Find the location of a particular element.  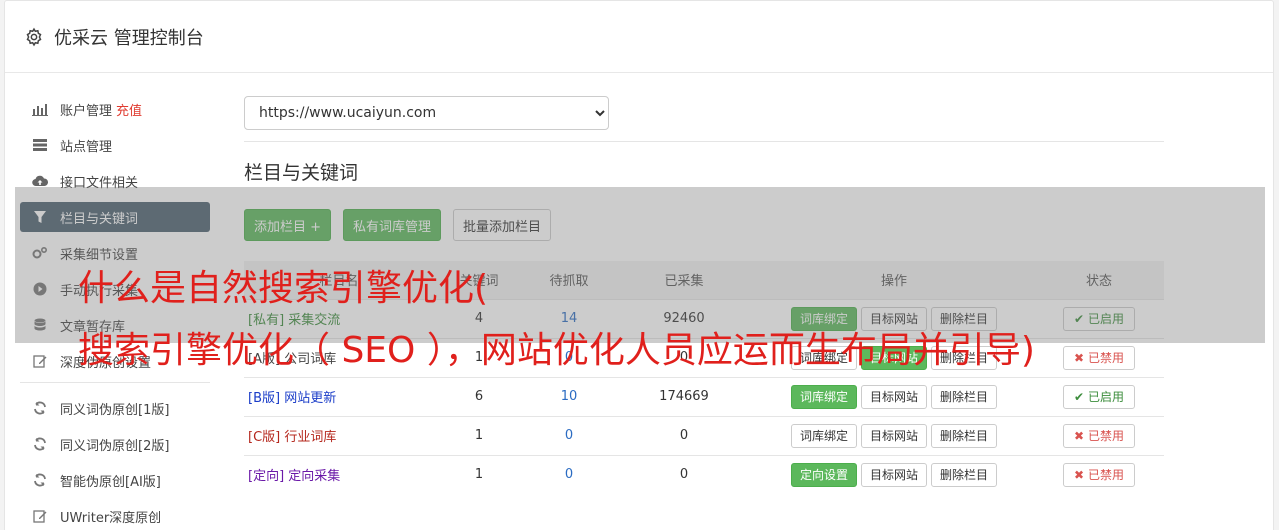

gear-icon is located at coordinates (34, 36).